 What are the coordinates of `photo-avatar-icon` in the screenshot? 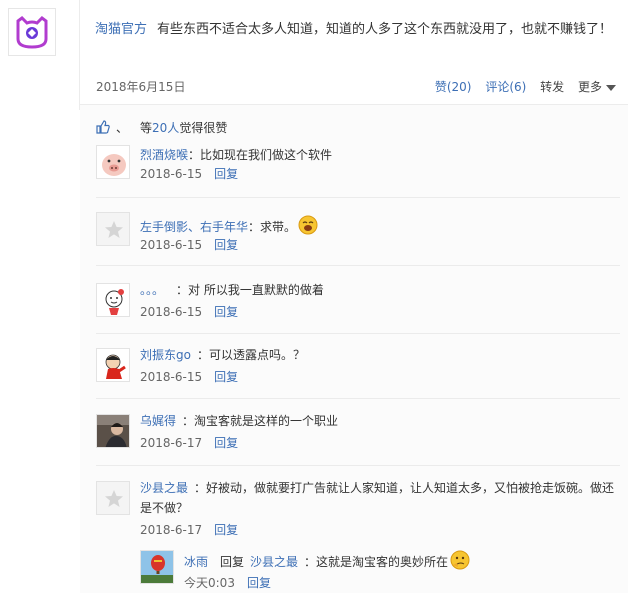 It's located at (113, 431).